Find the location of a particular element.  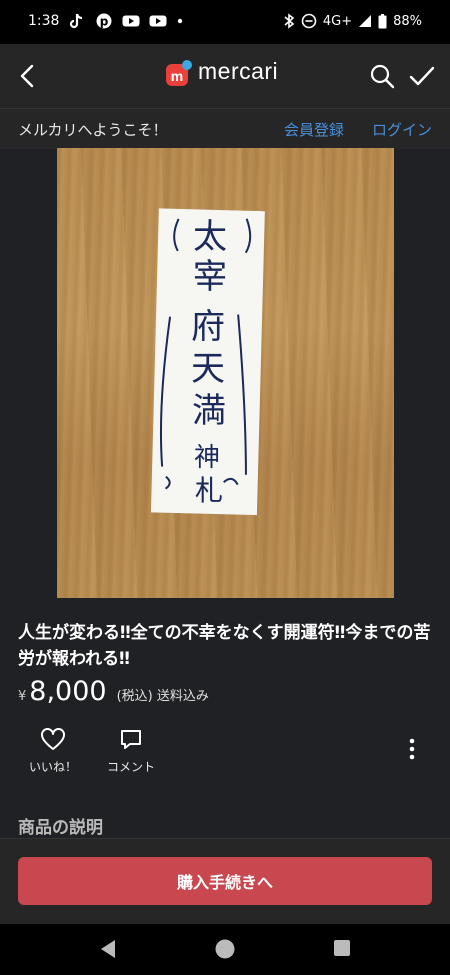

back-arrow-icon is located at coordinates (28, 76).